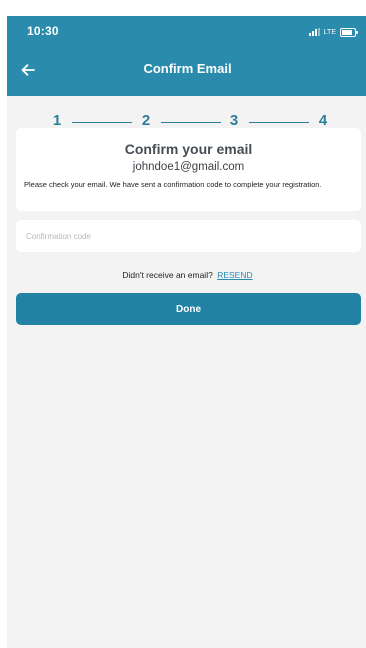  I want to click on card-title: Confirm your email, so click(188, 149).